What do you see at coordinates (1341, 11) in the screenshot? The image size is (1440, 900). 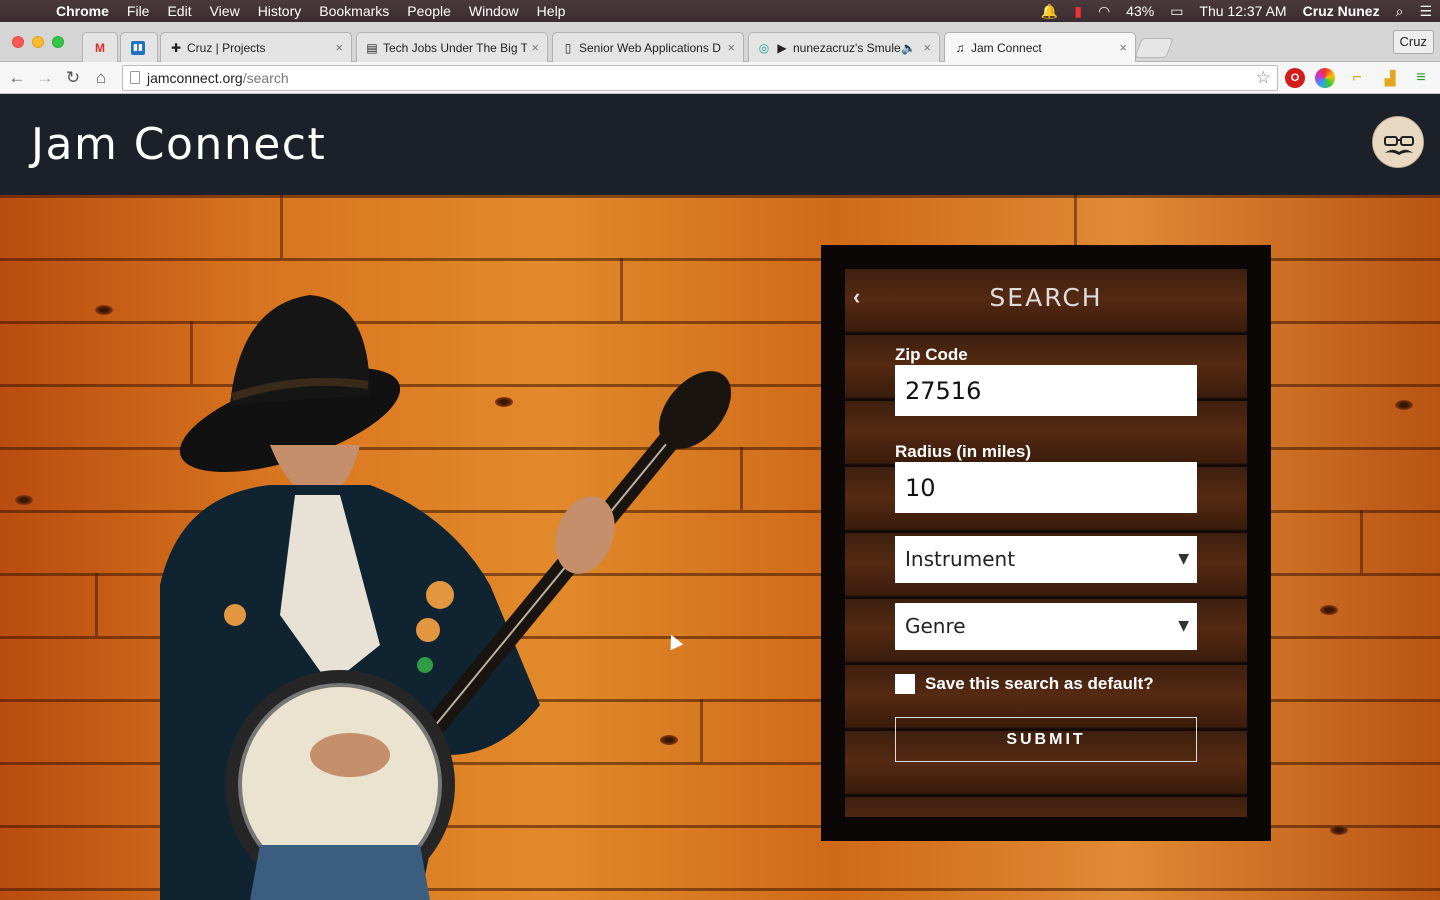 I see `menubar-user: Cruz Nunez` at bounding box center [1341, 11].